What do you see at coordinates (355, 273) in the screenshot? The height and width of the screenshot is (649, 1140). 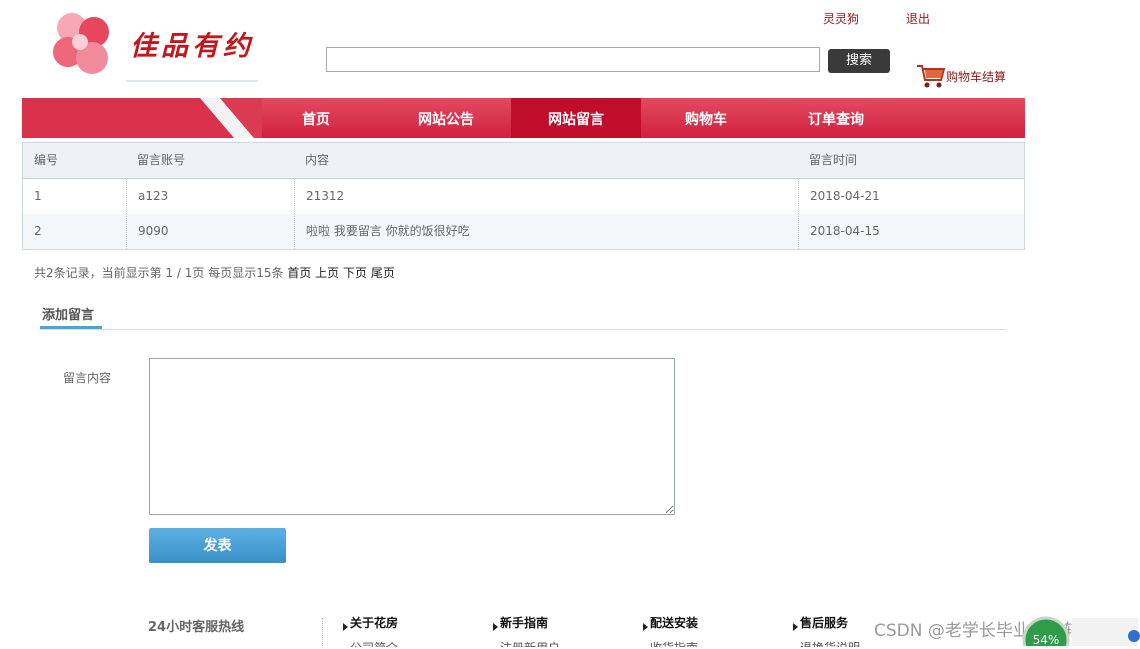 I see `next-page-link: 下页` at bounding box center [355, 273].